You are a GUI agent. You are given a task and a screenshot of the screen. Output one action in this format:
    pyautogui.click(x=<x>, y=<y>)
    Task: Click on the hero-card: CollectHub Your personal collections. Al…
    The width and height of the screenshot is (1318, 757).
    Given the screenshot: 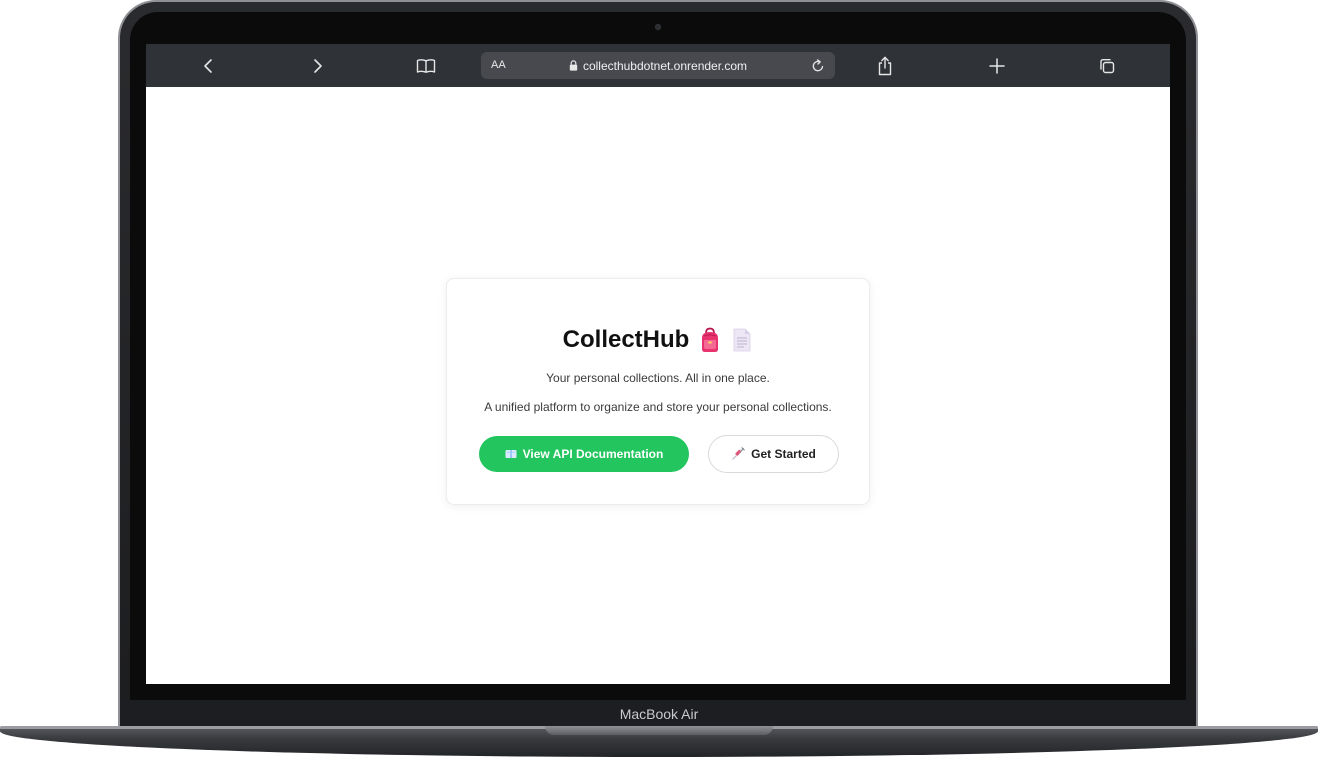 What is the action you would take?
    pyautogui.click(x=658, y=391)
    